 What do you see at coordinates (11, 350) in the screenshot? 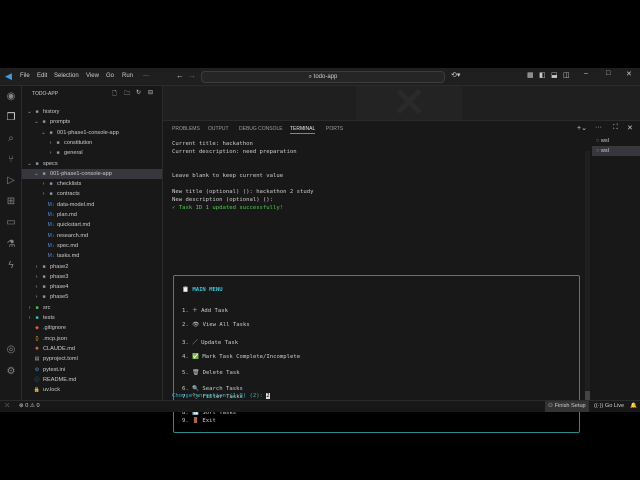
I see `account-icon: ◎` at bounding box center [11, 350].